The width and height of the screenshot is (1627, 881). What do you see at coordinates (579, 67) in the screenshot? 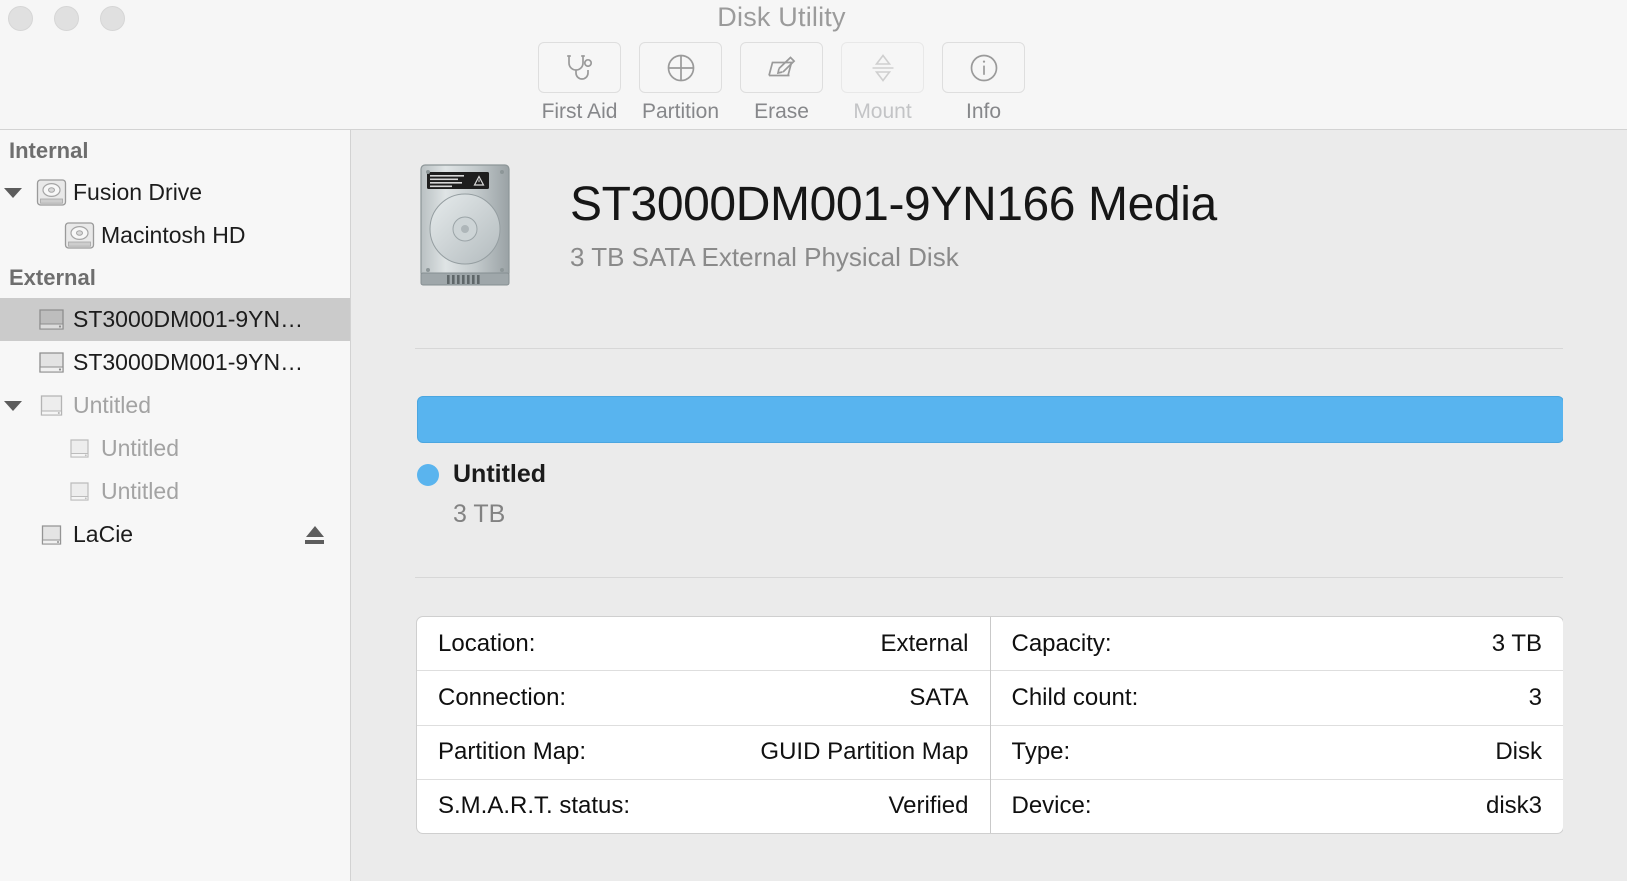
I see `stethoscope-icon` at bounding box center [579, 67].